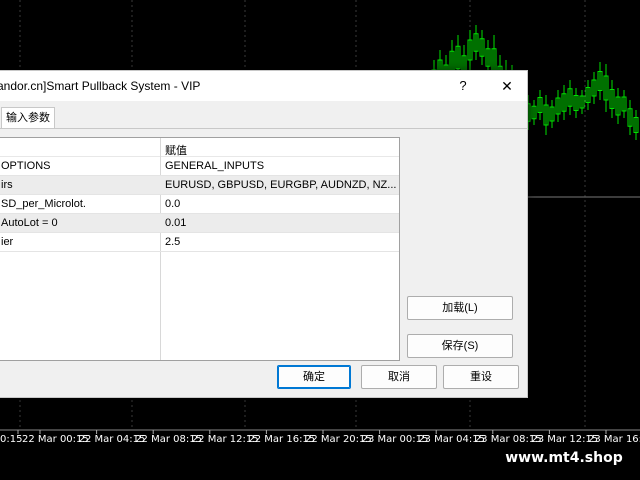  What do you see at coordinates (172, 242) in the screenshot?
I see `param-value: 2.5` at bounding box center [172, 242].